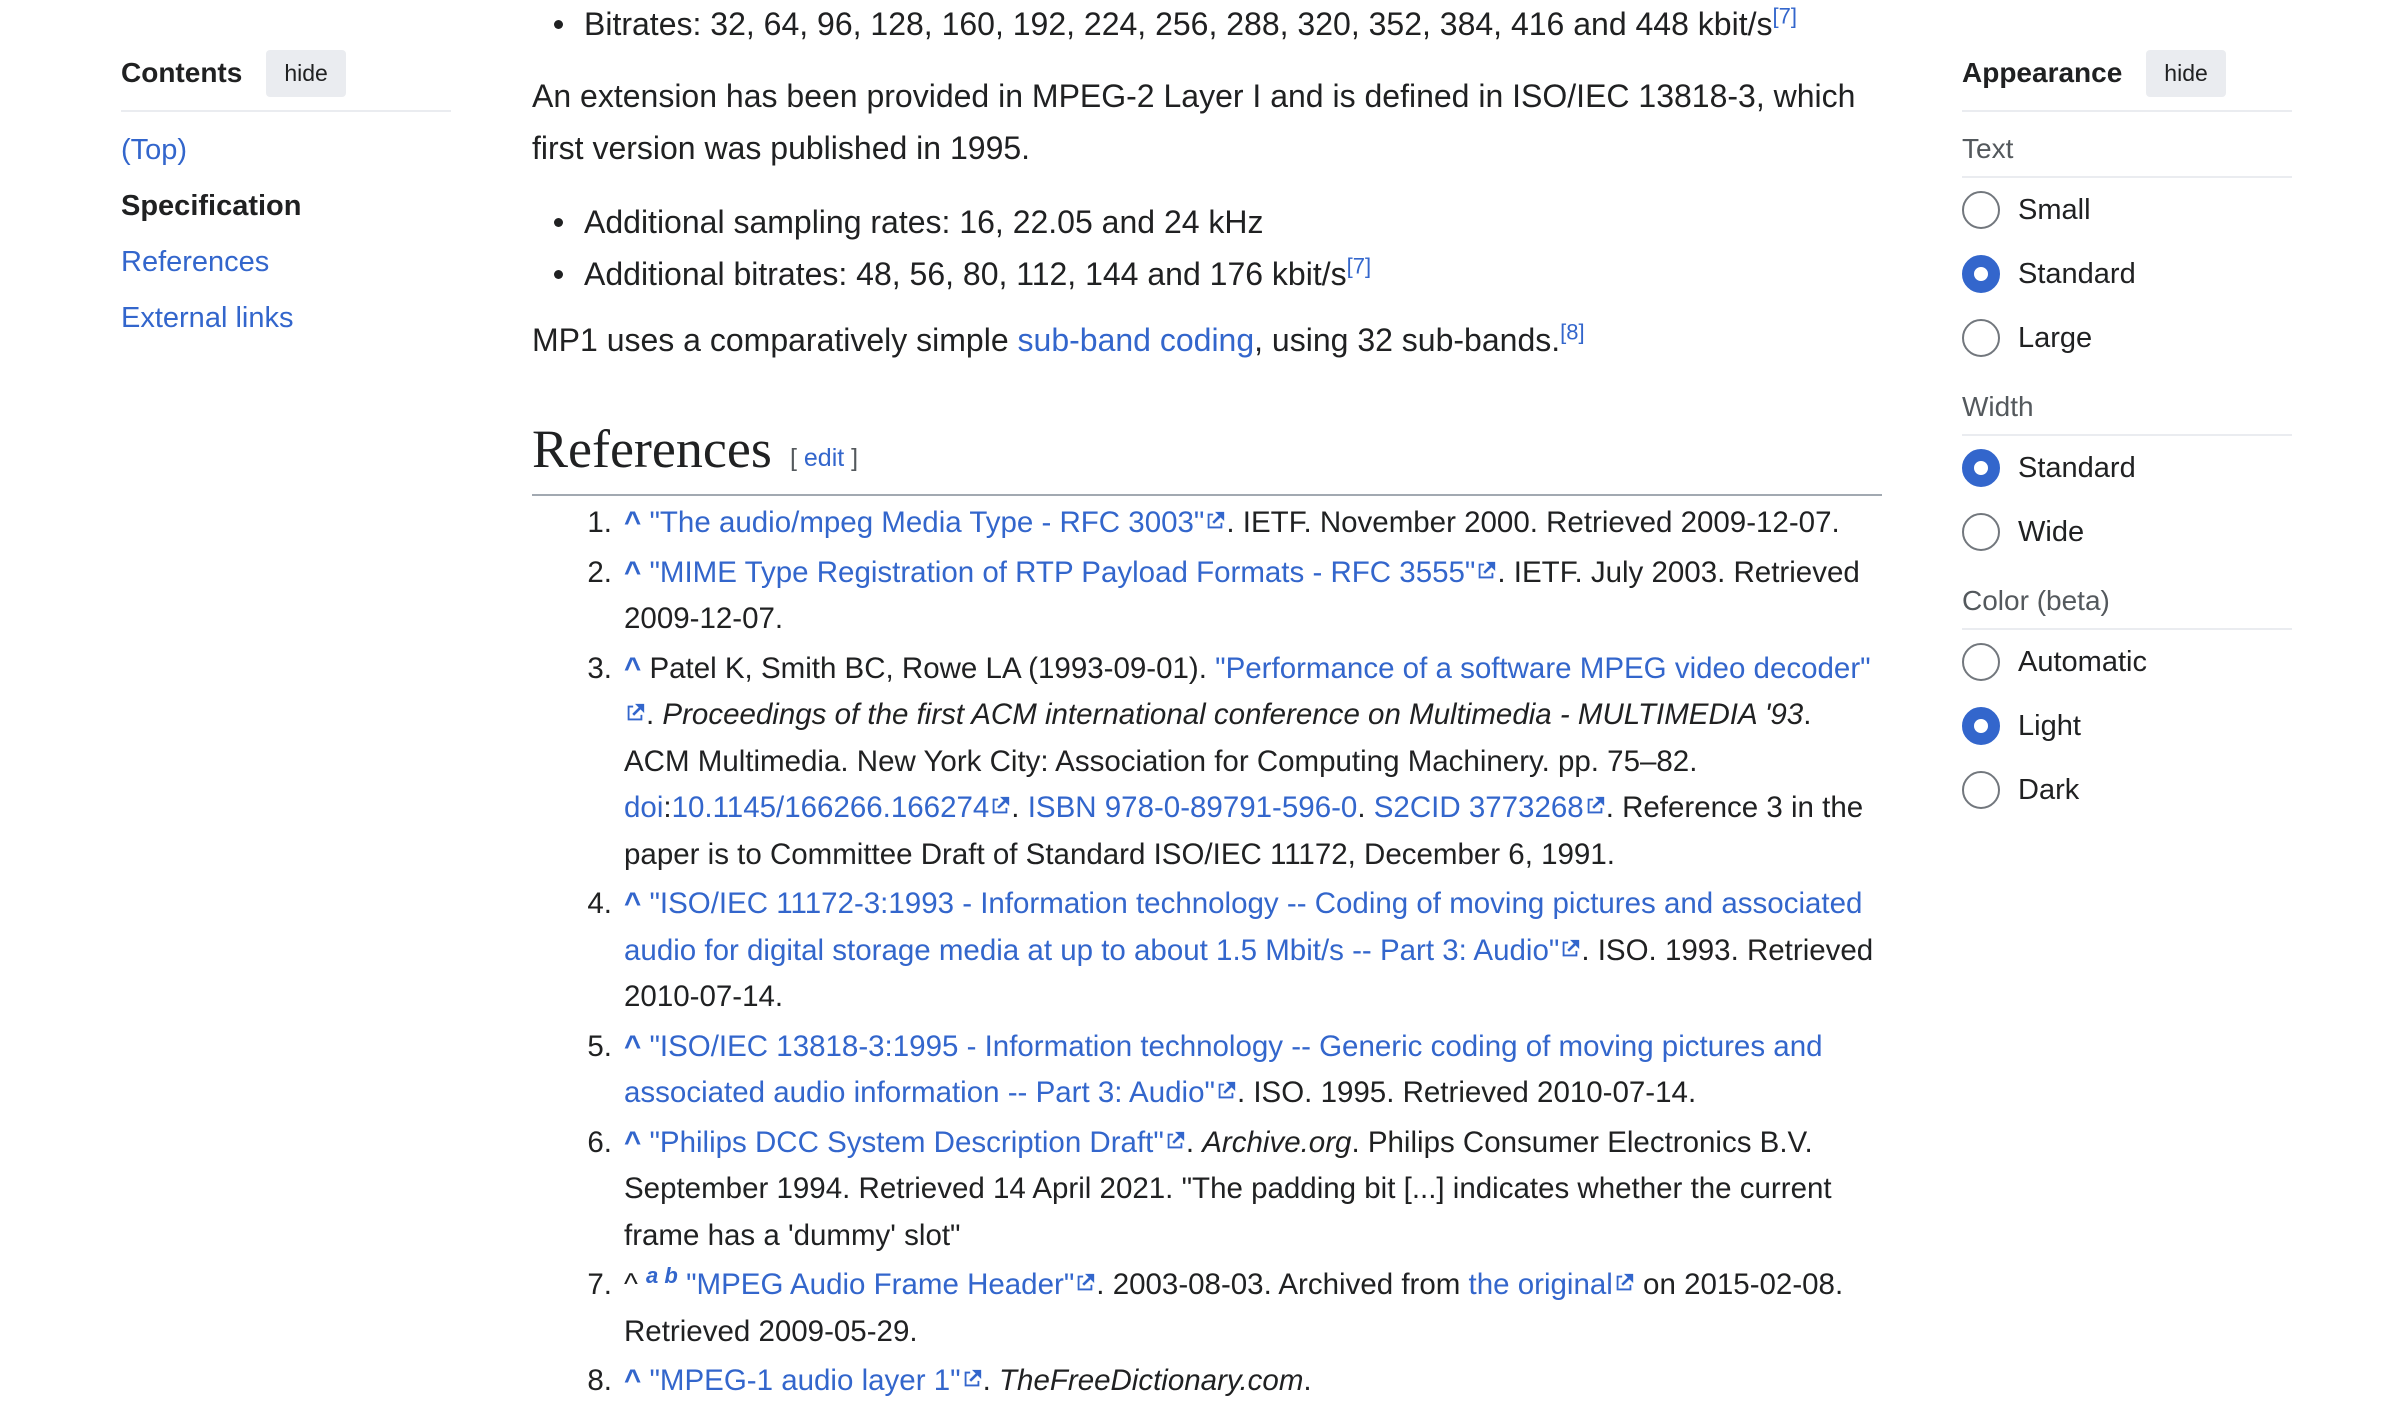 This screenshot has height=1408, width=2400. I want to click on reference-number: 7., so click(599, 1284).